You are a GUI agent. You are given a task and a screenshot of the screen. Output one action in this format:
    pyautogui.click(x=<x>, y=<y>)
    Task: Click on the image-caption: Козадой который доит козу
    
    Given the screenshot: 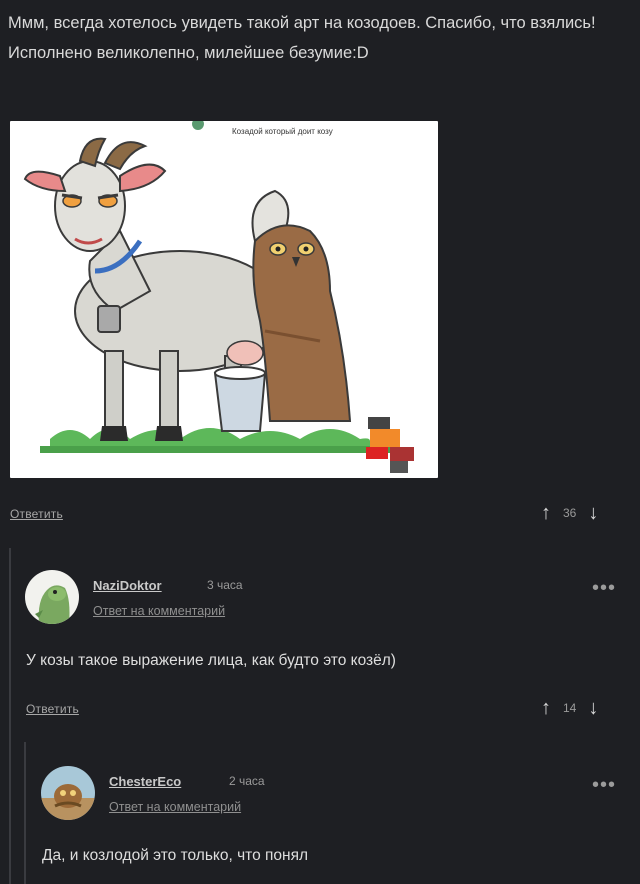 What is the action you would take?
    pyautogui.click(x=282, y=131)
    